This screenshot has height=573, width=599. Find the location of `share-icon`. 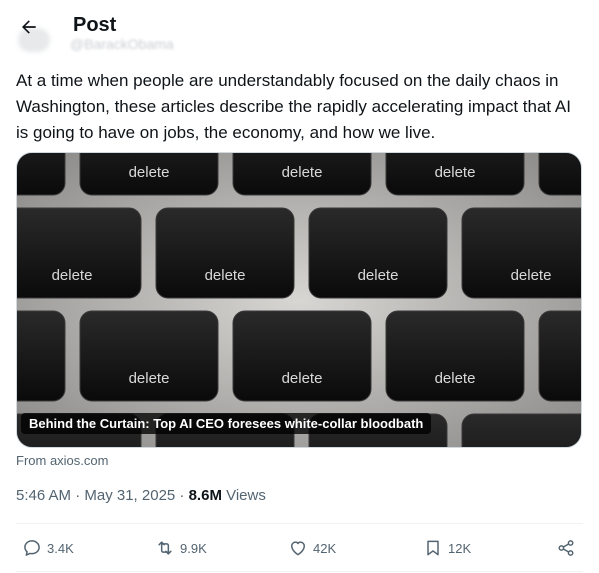

share-icon is located at coordinates (566, 548).